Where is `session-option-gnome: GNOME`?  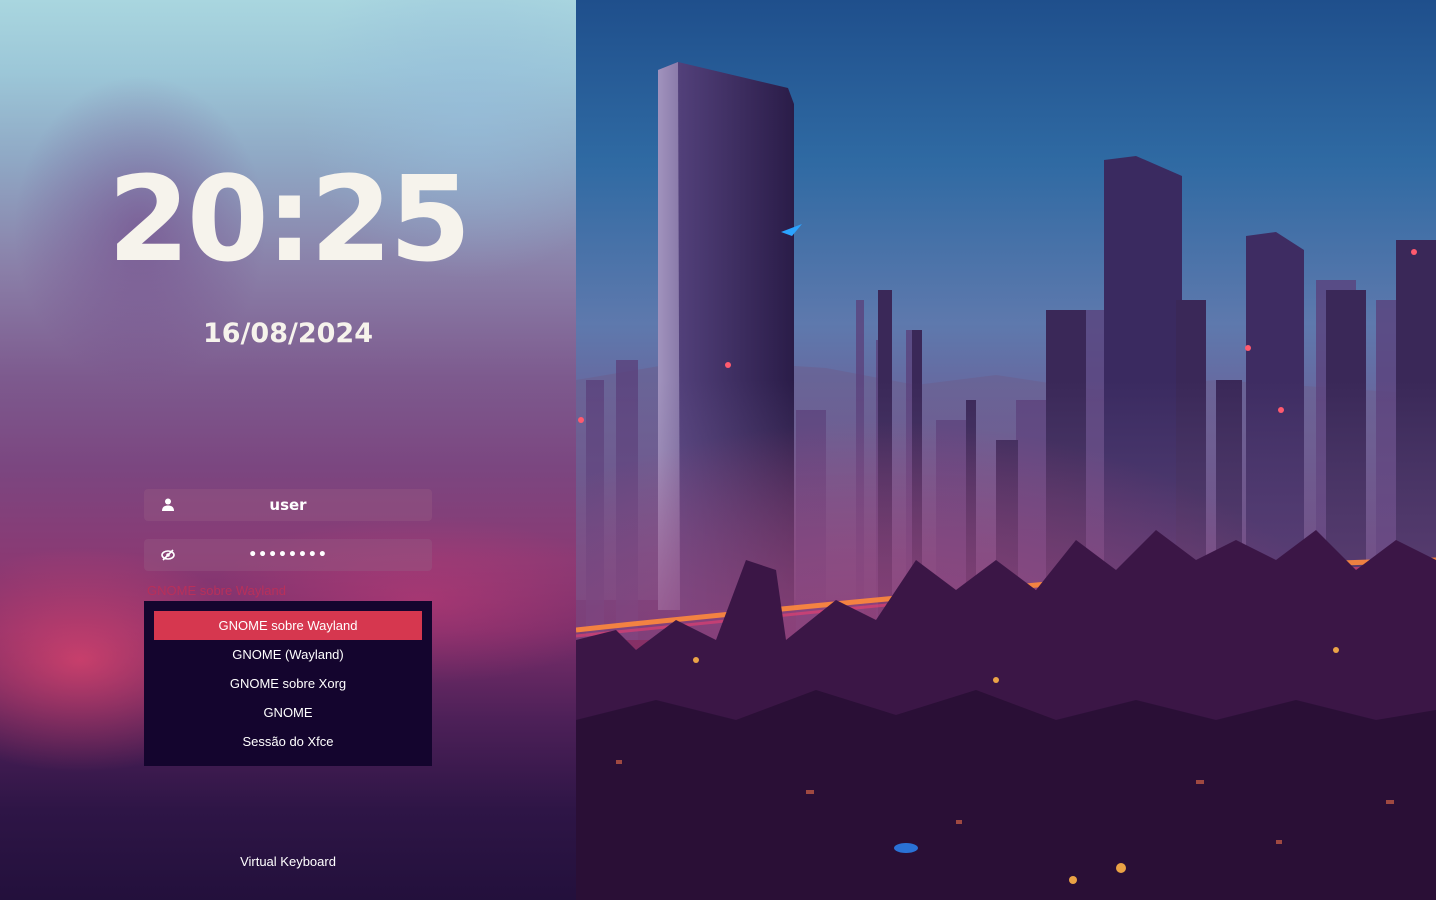
session-option-gnome: GNOME is located at coordinates (288, 712).